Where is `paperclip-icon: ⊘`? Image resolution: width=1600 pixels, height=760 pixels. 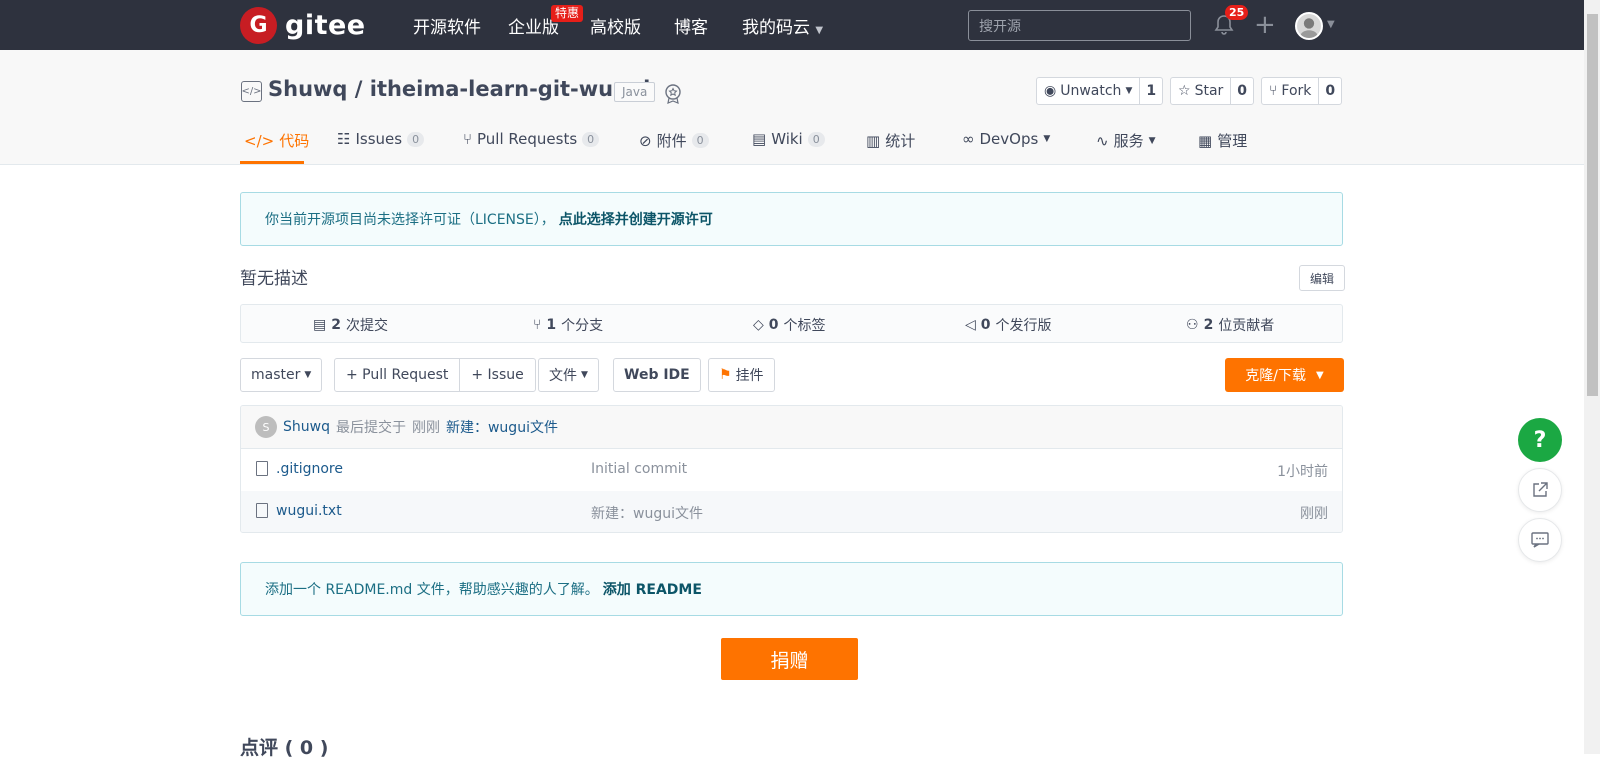 paperclip-icon: ⊘ is located at coordinates (645, 140).